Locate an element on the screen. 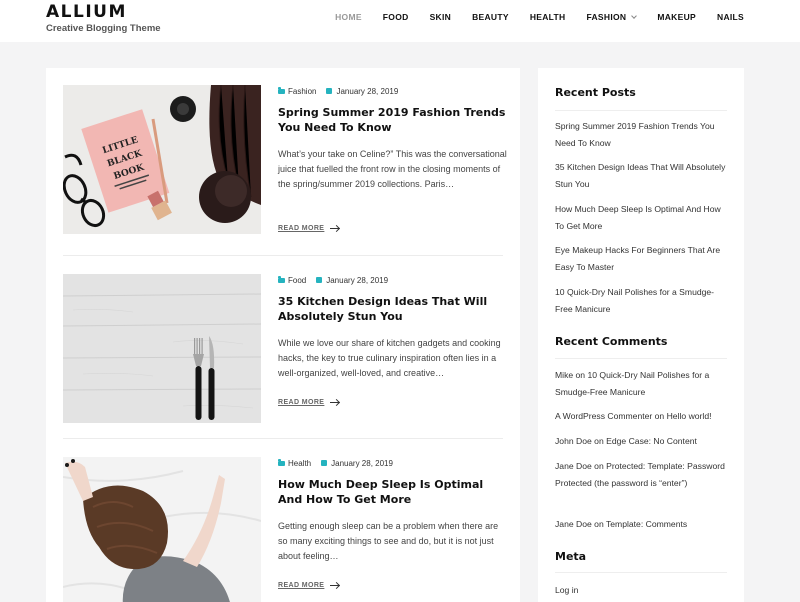  post-meta: Health January 28, 2019 is located at coordinates (393, 463).